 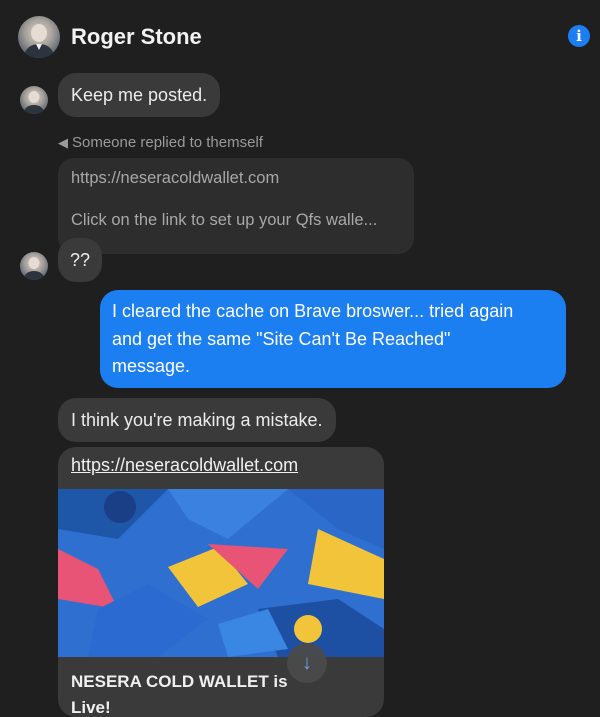 I want to click on message-bubble-incoming: Keep me posted., so click(x=139, y=95).